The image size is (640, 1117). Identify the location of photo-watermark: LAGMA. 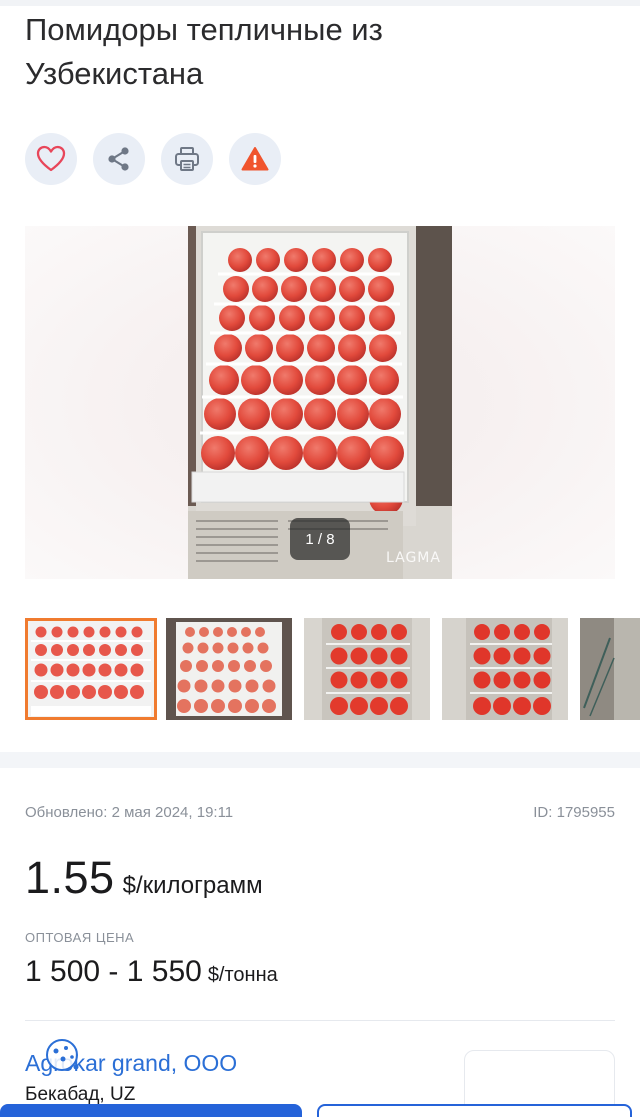
(413, 558).